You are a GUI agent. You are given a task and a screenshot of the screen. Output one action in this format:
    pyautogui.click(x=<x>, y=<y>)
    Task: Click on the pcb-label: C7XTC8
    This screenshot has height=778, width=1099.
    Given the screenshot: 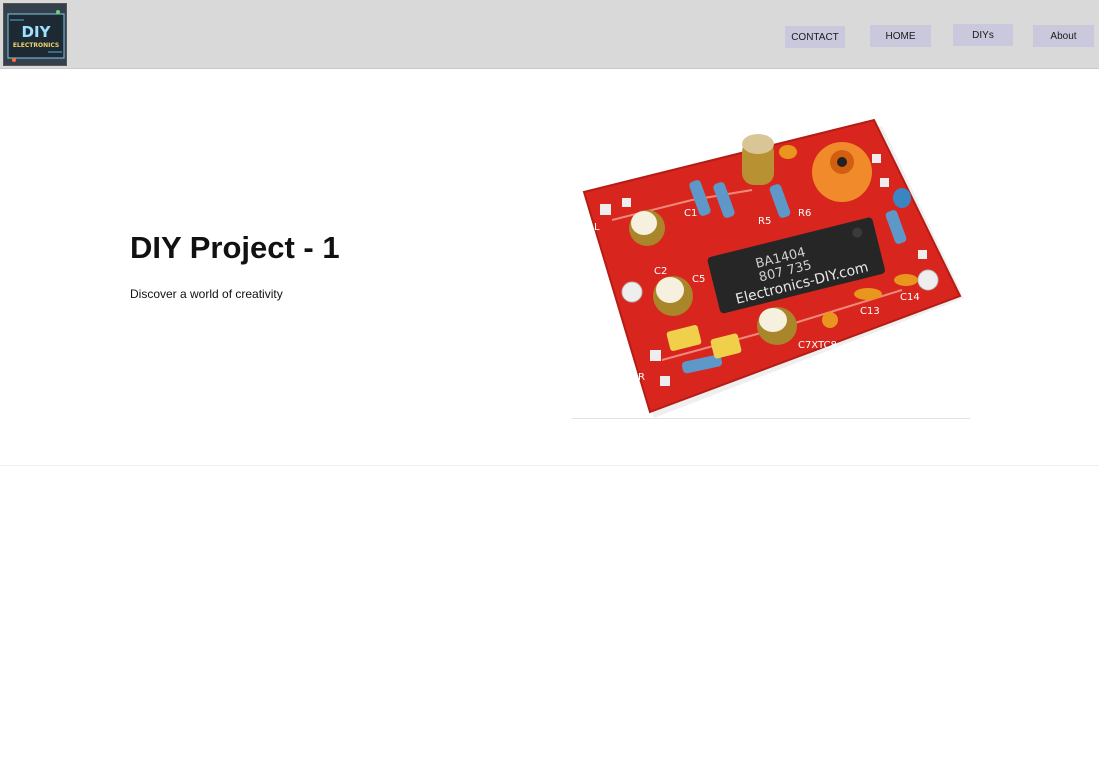 What is the action you would take?
    pyautogui.click(x=817, y=345)
    